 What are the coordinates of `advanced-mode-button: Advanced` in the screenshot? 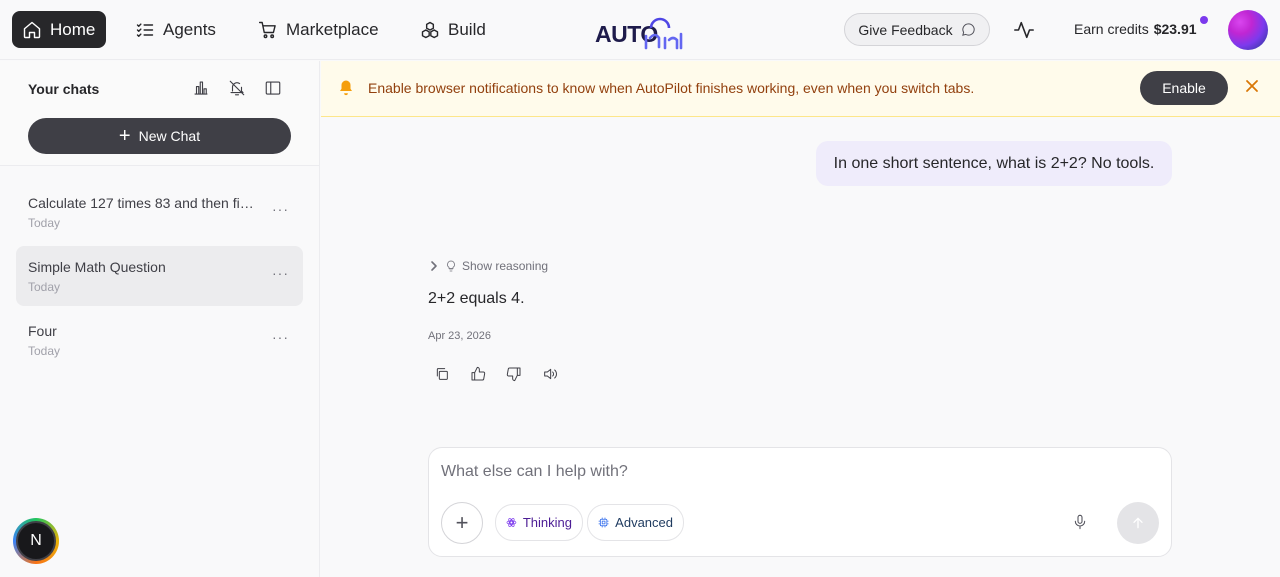 It's located at (635, 522).